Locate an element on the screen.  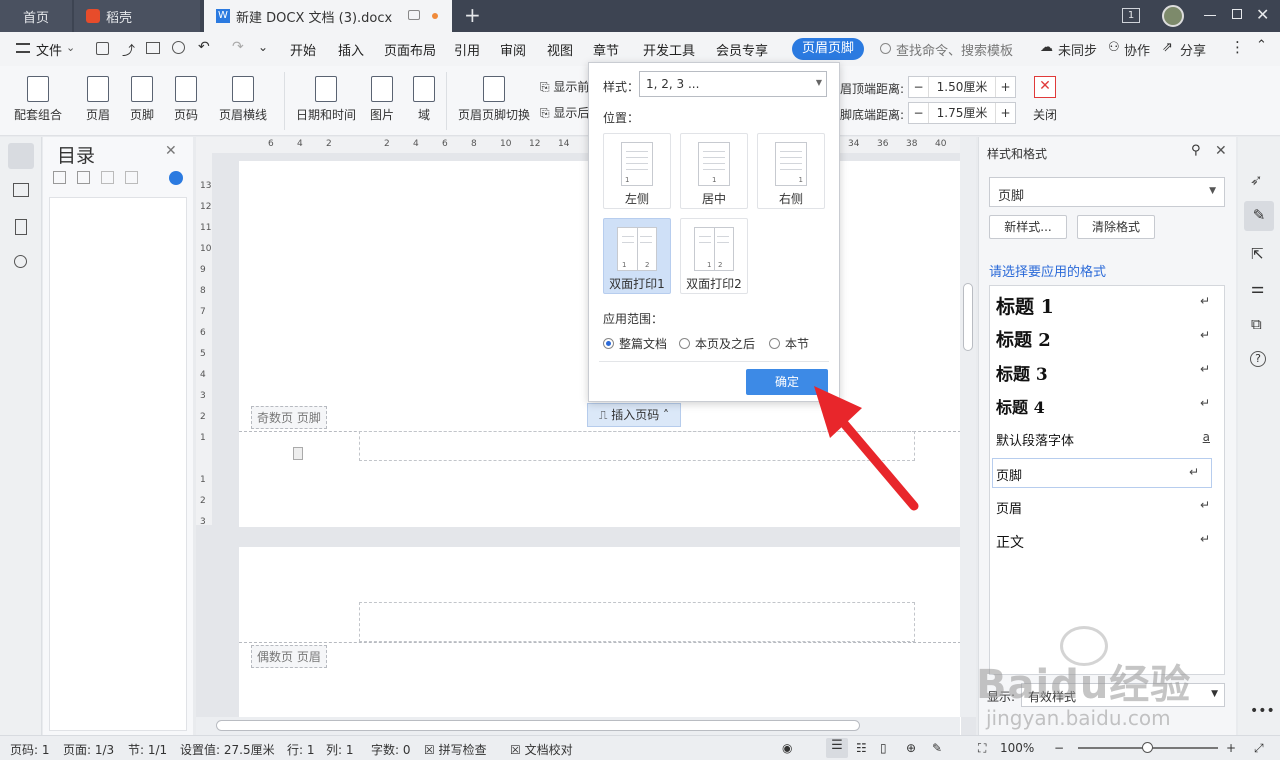
menu-item-insert: 插入 is located at coordinates (351, 49).